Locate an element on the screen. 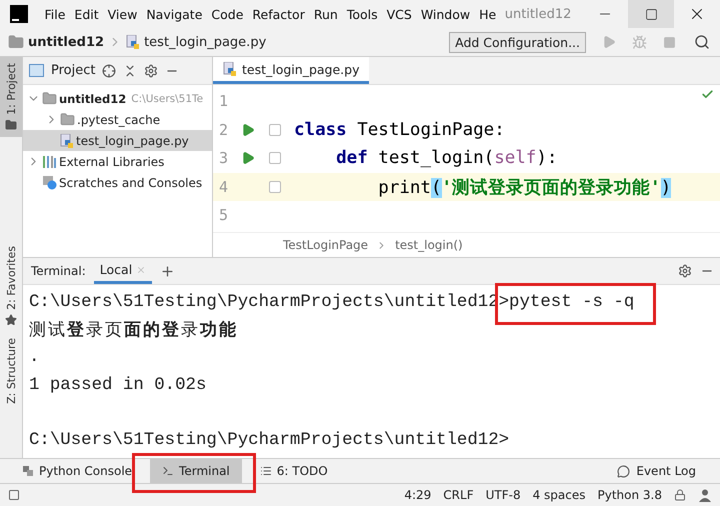 This screenshot has width=720, height=506. structure-tool-button: Z: Structure is located at coordinates (11, 371).